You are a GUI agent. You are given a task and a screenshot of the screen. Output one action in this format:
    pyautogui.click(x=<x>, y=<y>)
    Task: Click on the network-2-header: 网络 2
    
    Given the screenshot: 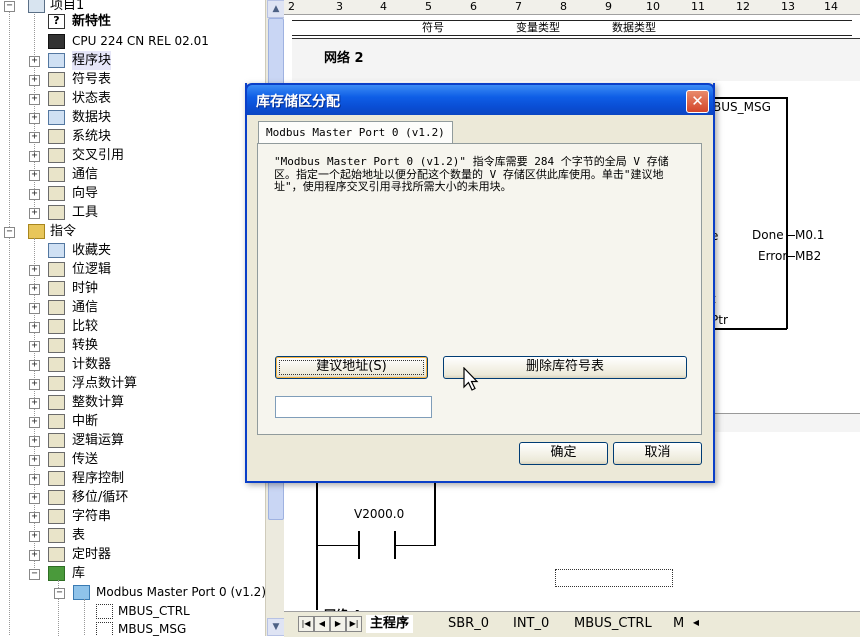 What is the action you would take?
    pyautogui.click(x=576, y=59)
    